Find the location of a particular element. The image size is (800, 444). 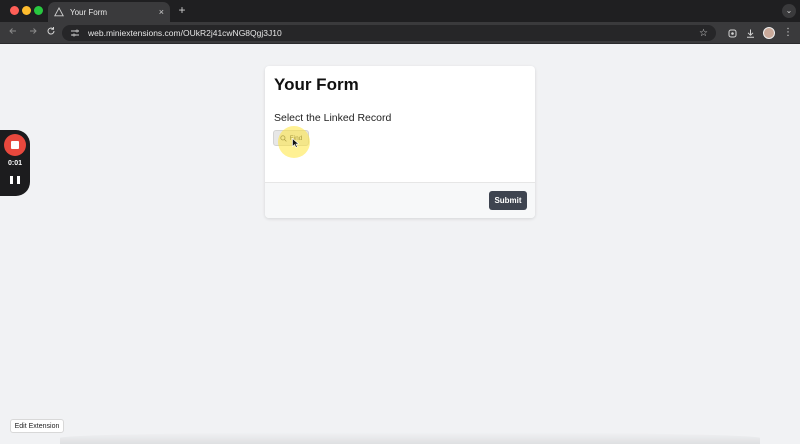

stop-icon is located at coordinates (15, 145).